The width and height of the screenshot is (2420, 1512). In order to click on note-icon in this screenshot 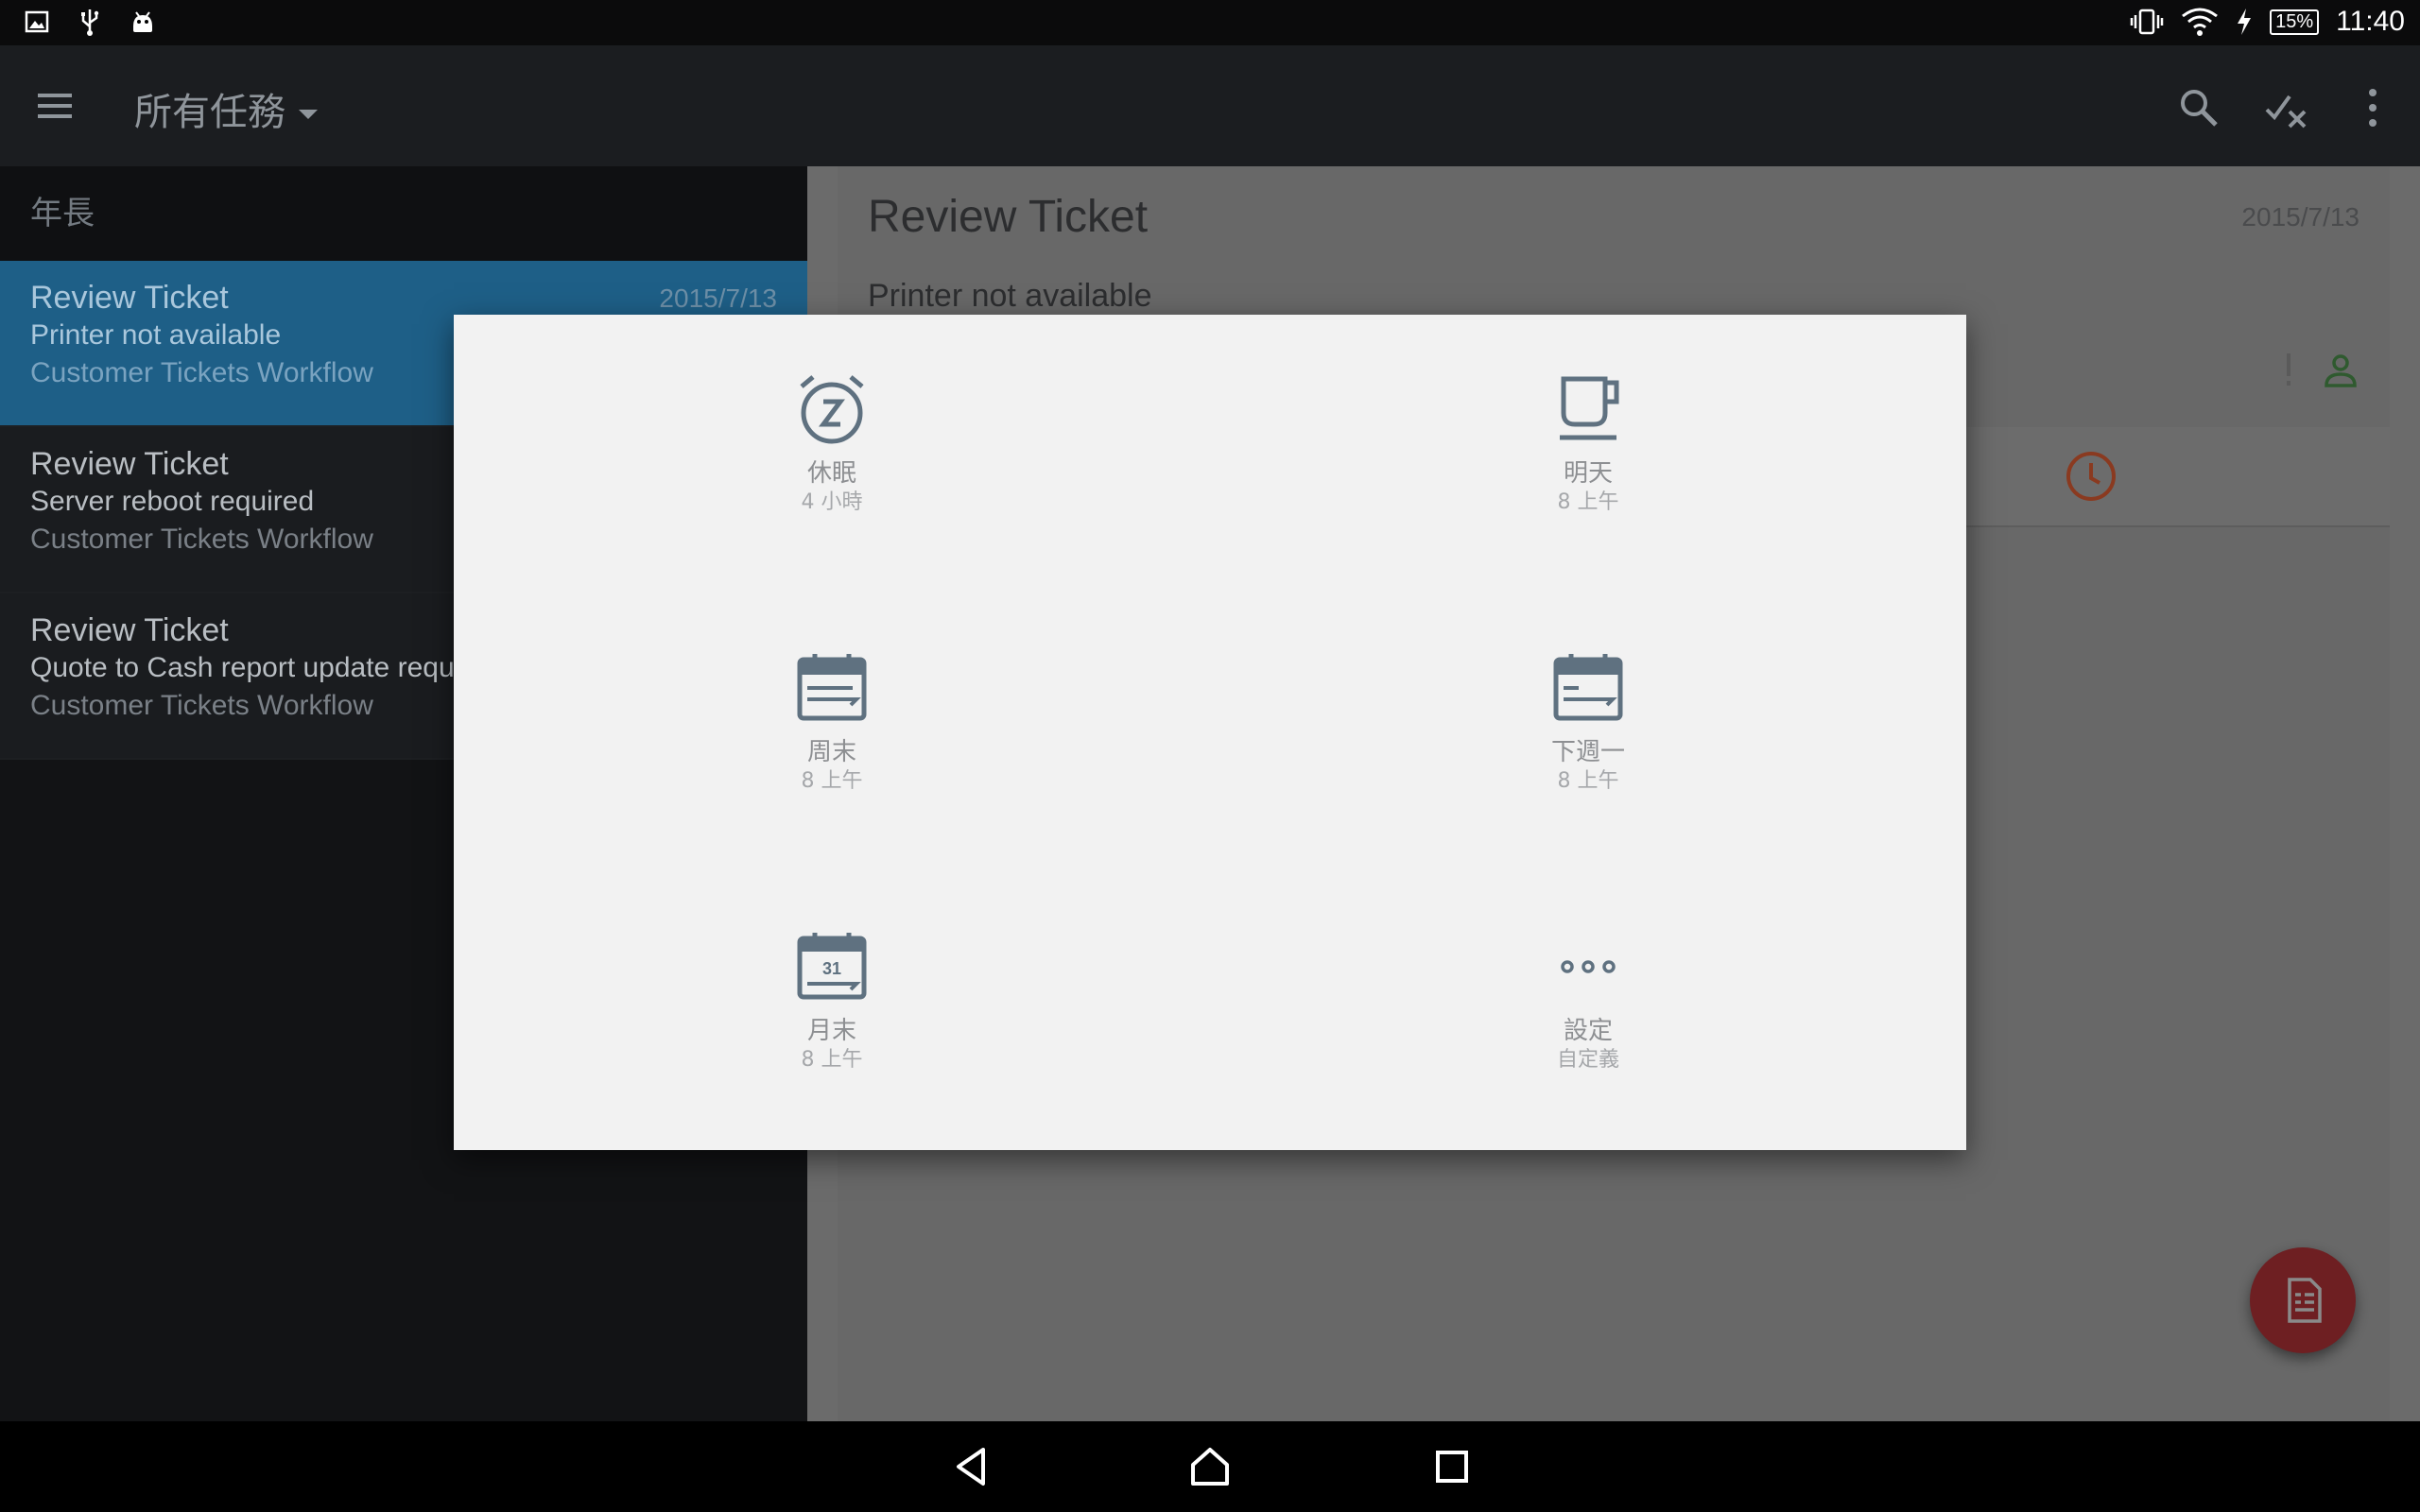, I will do `click(2305, 1300)`.